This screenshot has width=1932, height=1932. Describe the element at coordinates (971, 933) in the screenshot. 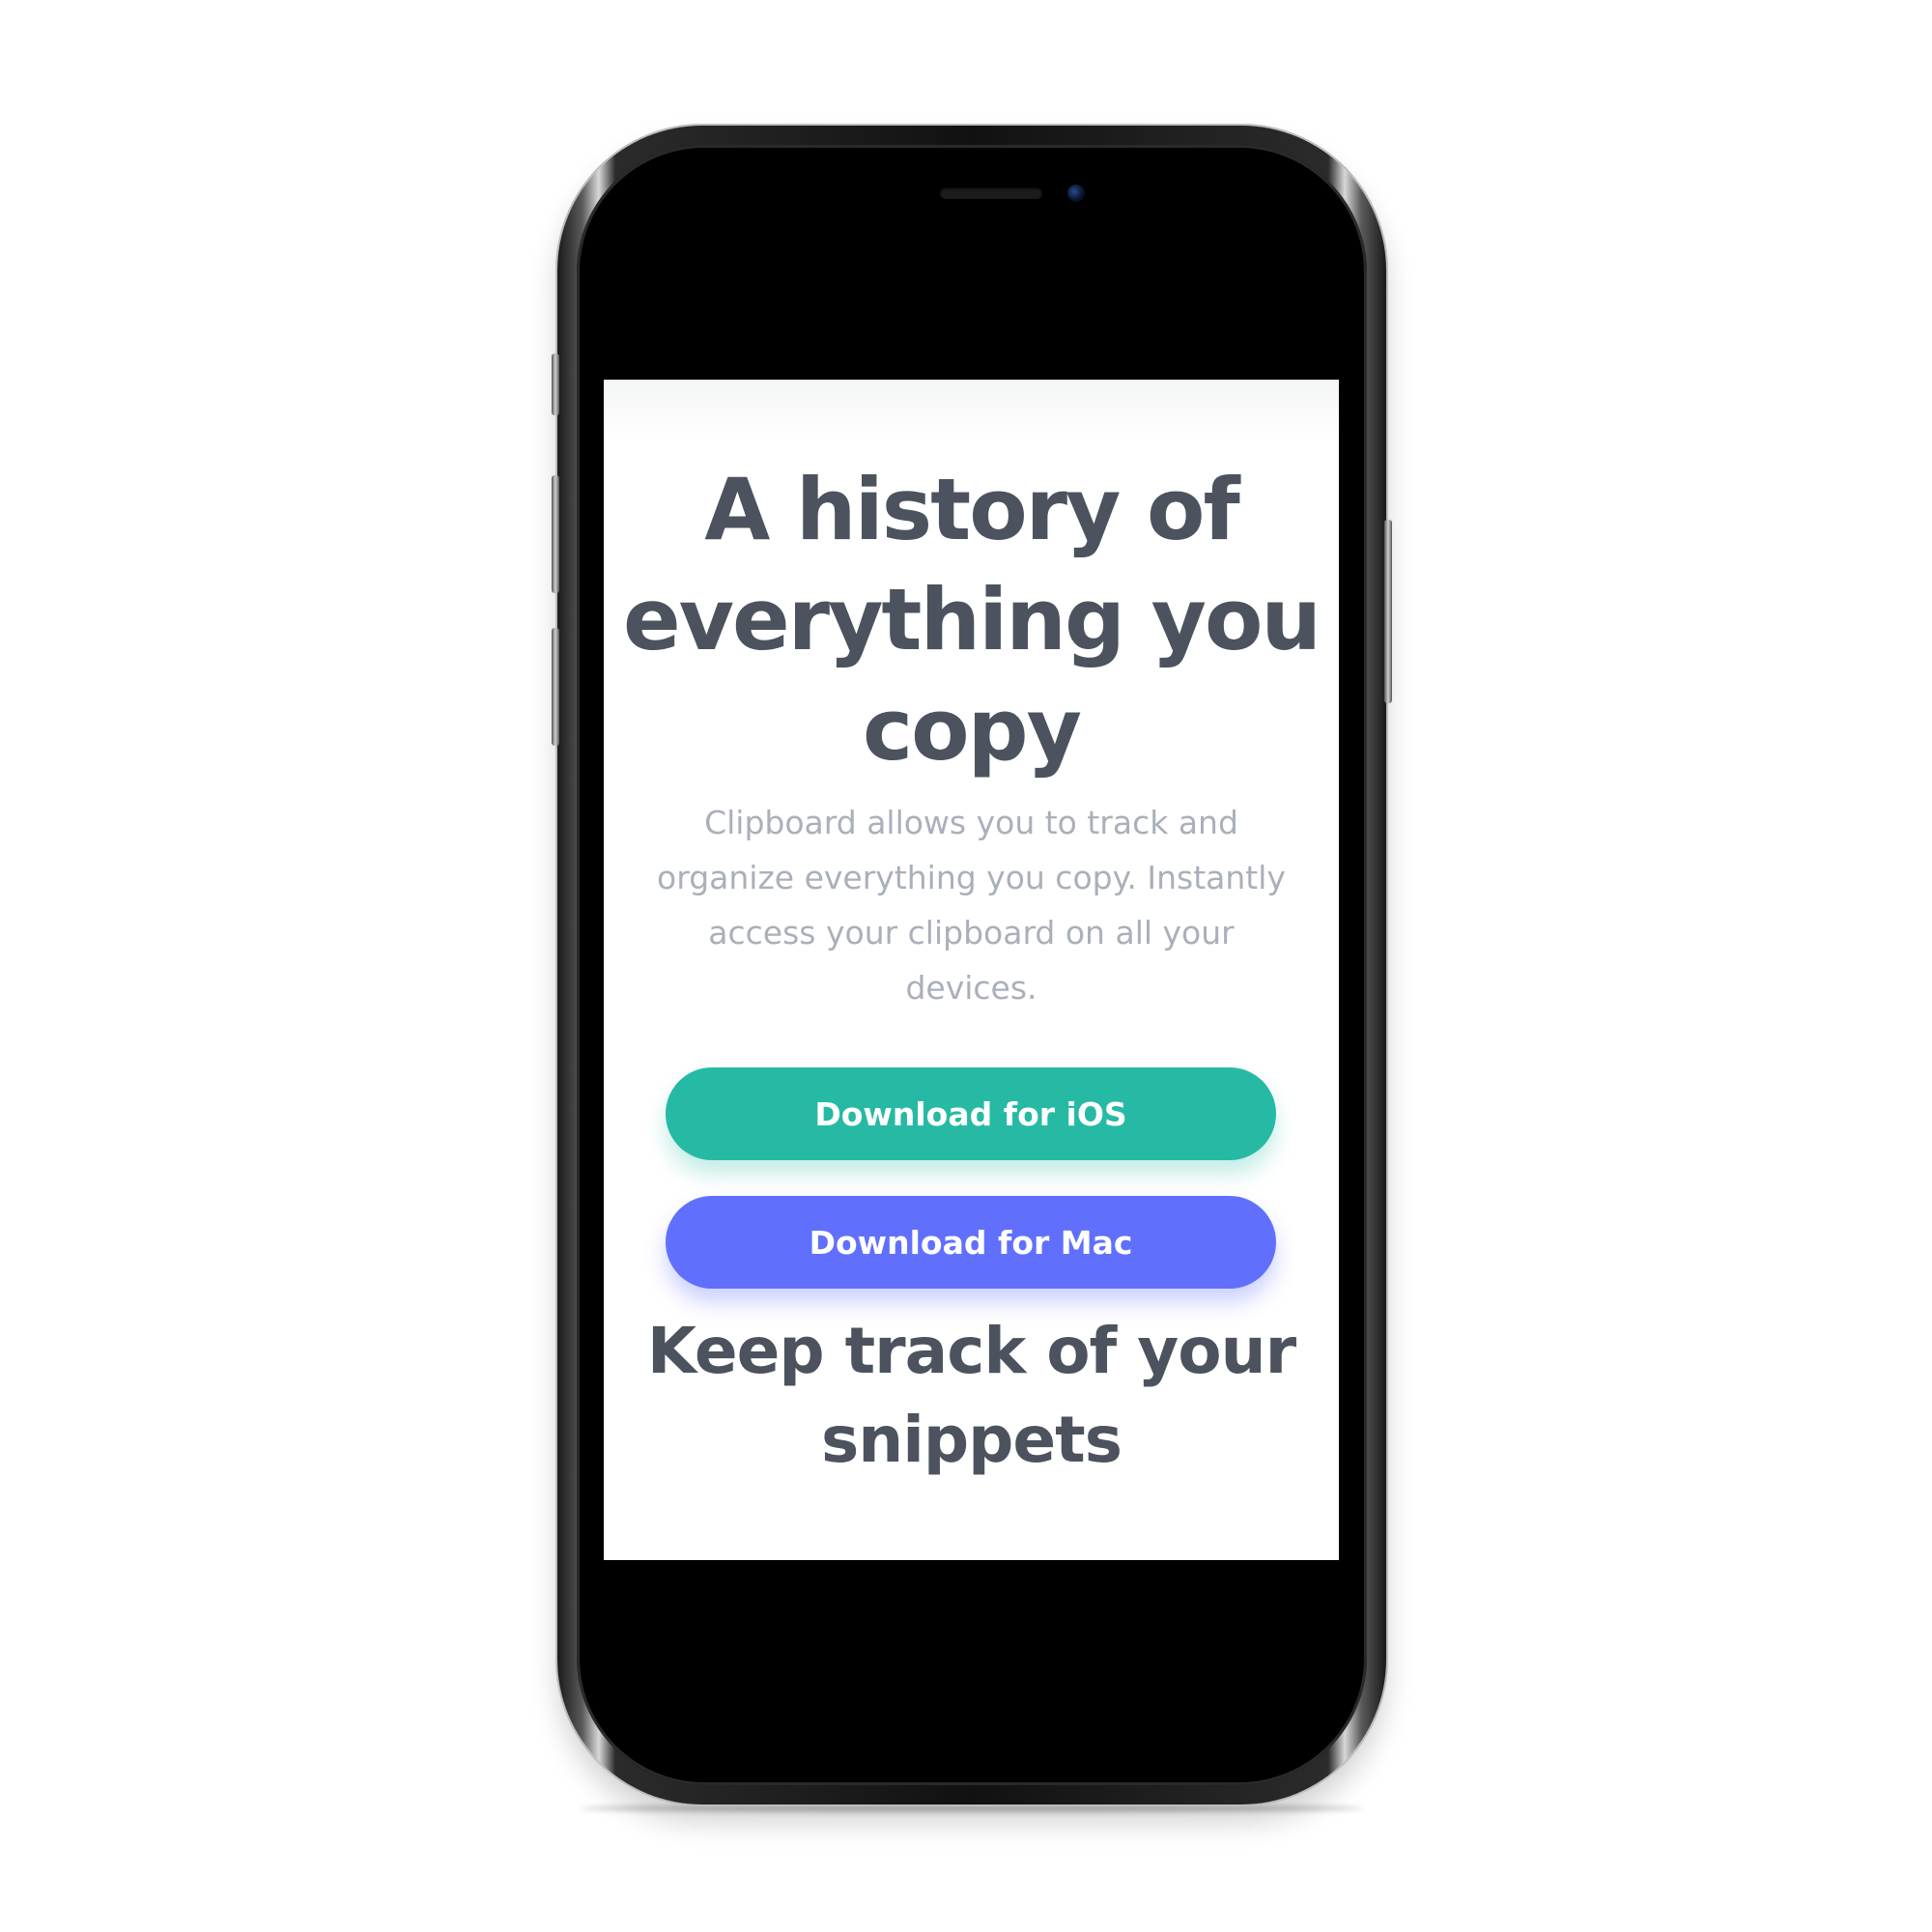

I see `hero-description-line: access your clipboard on all your` at that location.